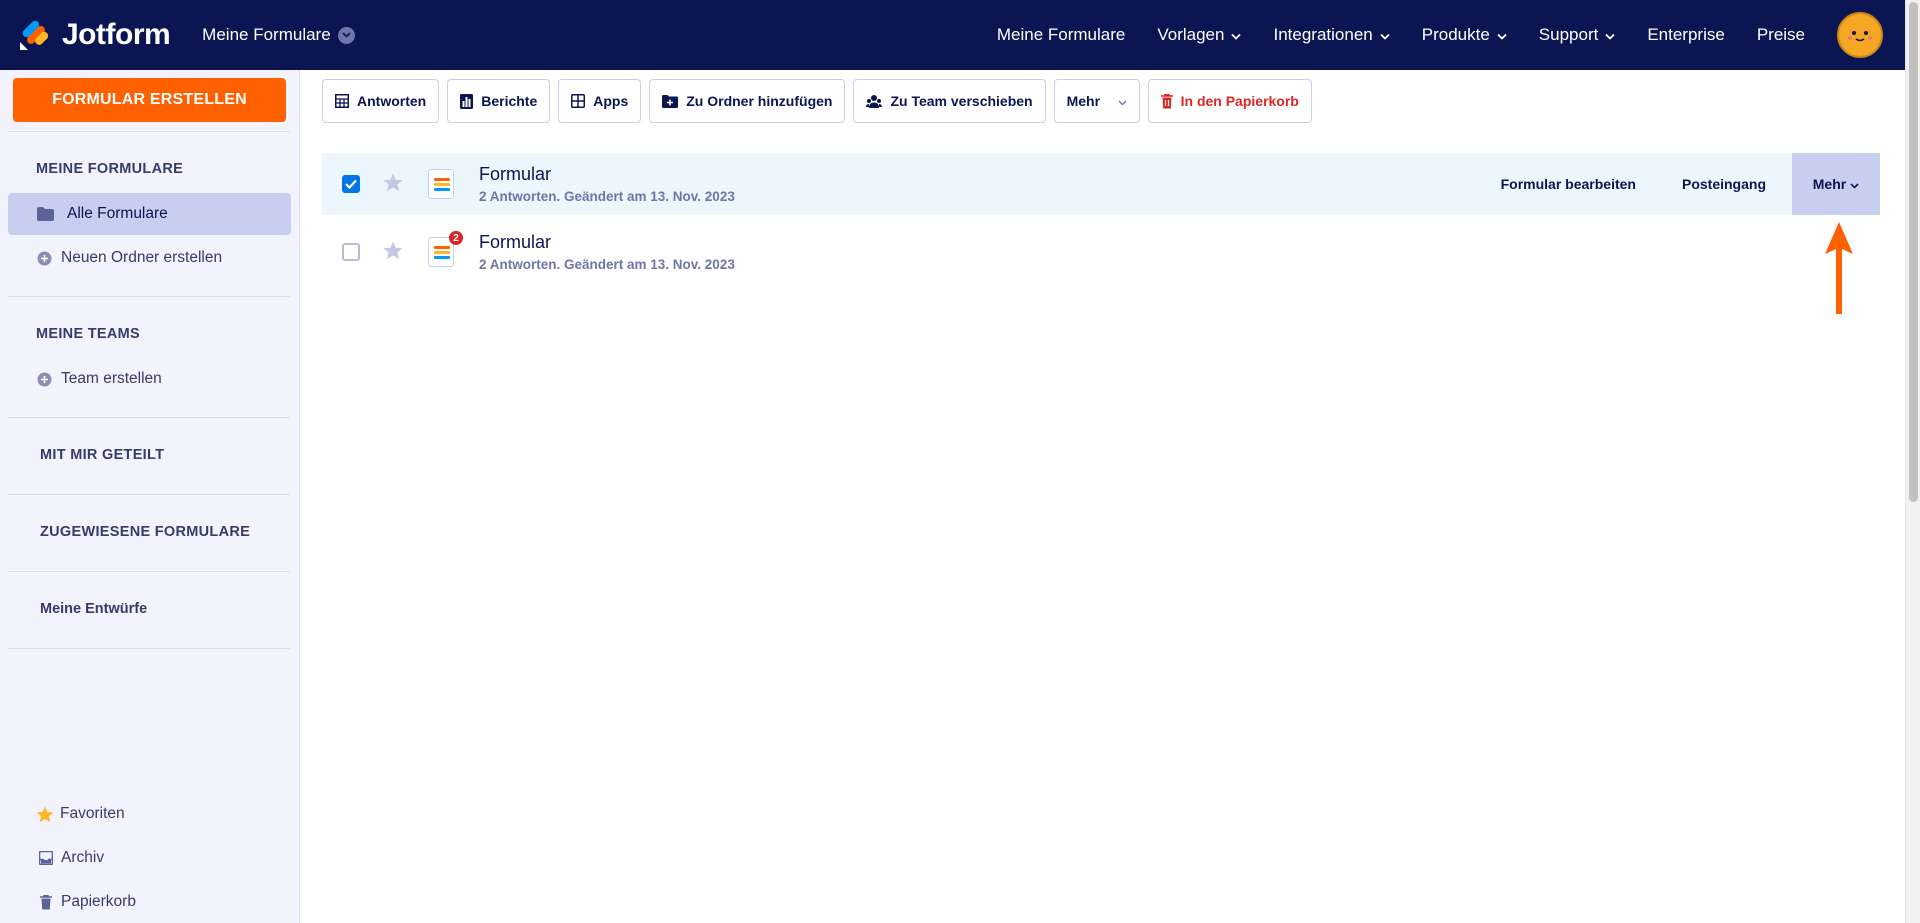 The height and width of the screenshot is (923, 1920). Describe the element at coordinates (111, 378) in the screenshot. I see `sidebar-item-label: Team erstellen` at that location.